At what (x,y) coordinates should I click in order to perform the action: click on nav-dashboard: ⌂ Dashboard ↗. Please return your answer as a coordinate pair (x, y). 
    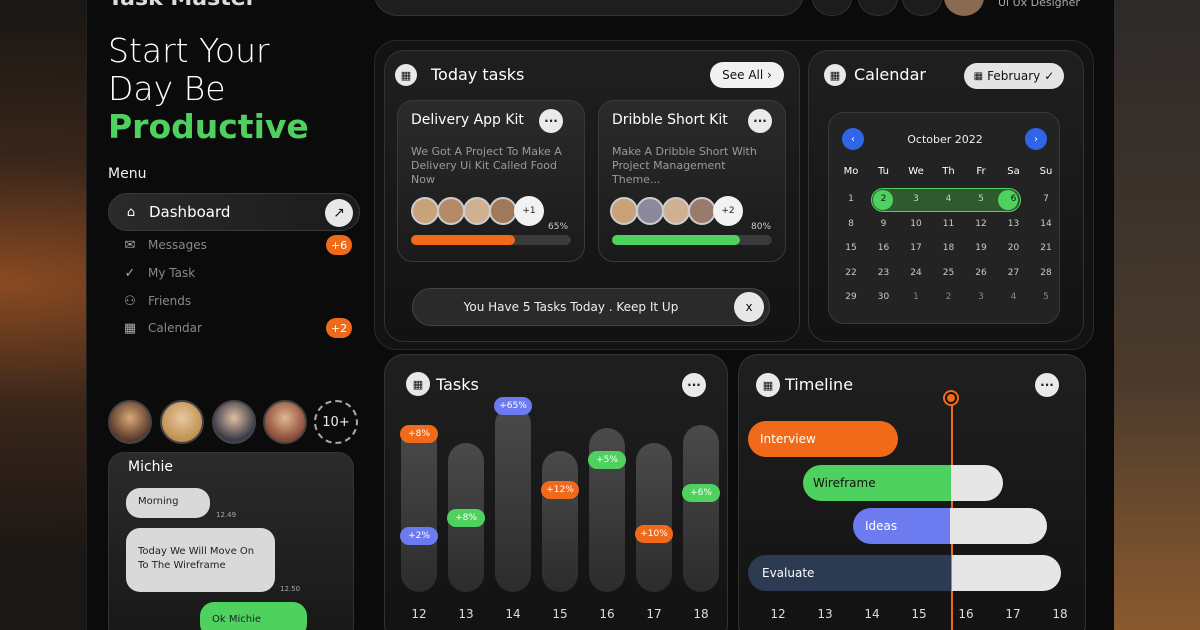
    Looking at the image, I should click on (234, 212).